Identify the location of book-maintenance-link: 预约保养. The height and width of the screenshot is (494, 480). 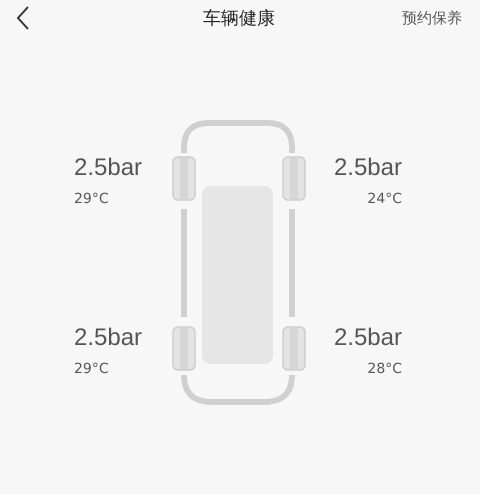
(432, 18).